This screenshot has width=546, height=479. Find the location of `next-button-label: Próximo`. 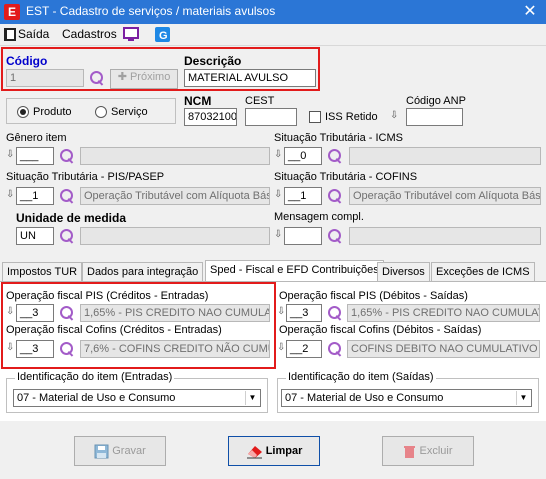

next-button-label: Próximo is located at coordinates (150, 77).